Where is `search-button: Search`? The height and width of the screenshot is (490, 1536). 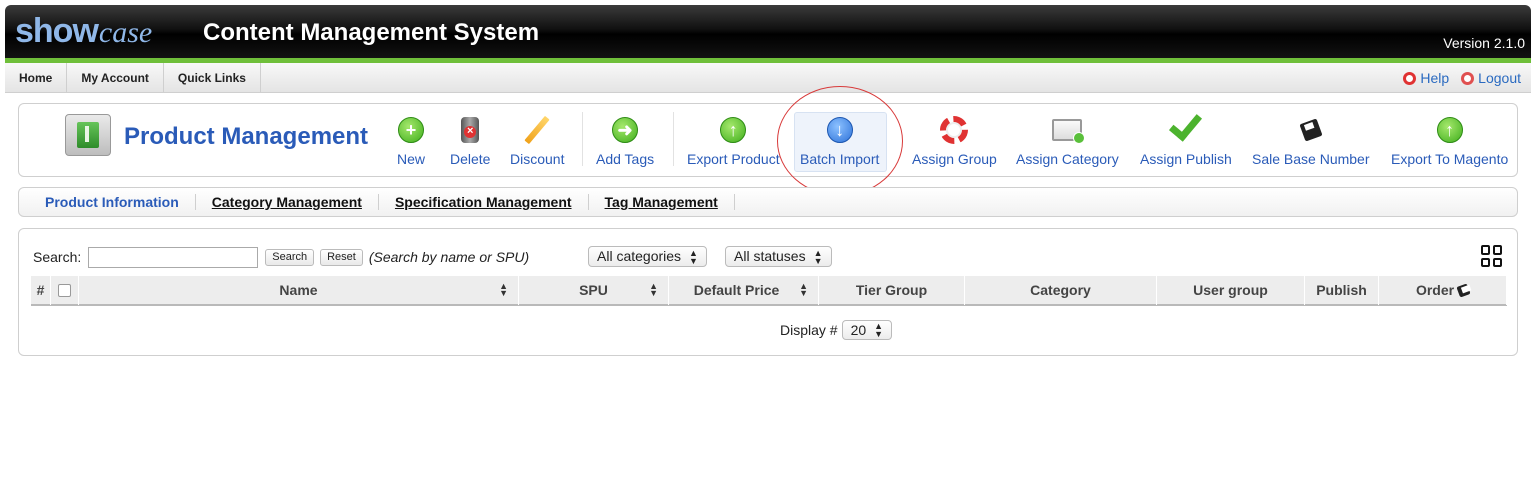 search-button: Search is located at coordinates (290, 257).